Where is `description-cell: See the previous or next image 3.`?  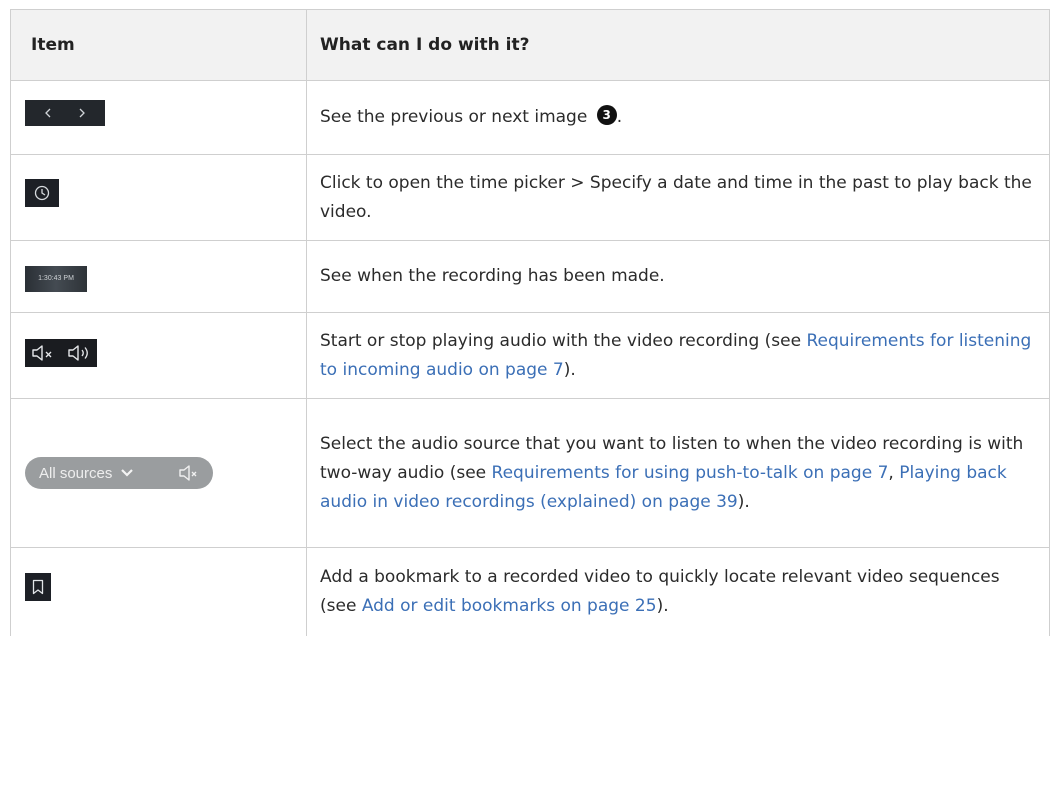
description-cell: See the previous or next image 3. is located at coordinates (678, 117).